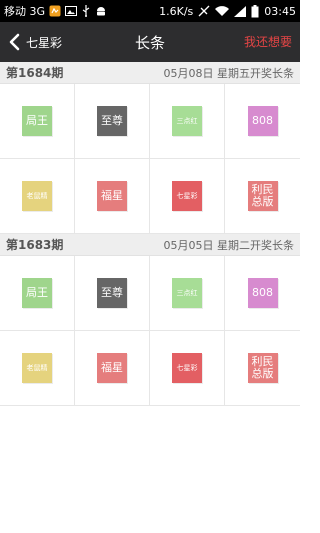  Describe the element at coordinates (55, 11) in the screenshot. I see `notification-icon` at that location.